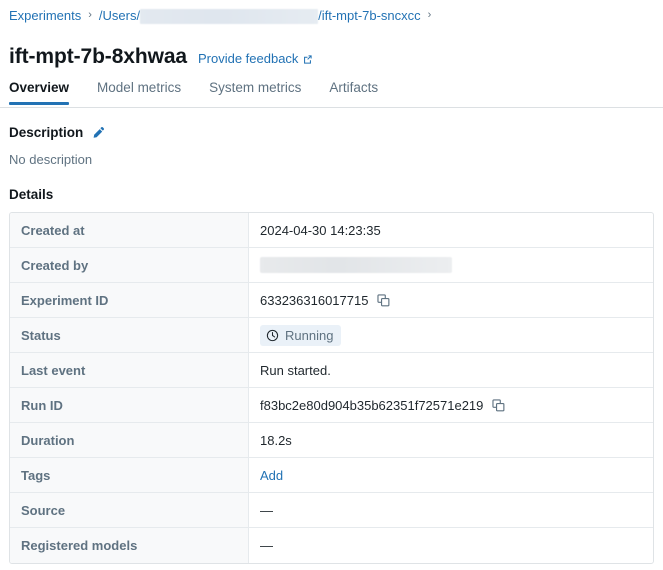 This screenshot has width=663, height=570. What do you see at coordinates (129, 545) in the screenshot?
I see `row-label-registered-models: Registered models` at bounding box center [129, 545].